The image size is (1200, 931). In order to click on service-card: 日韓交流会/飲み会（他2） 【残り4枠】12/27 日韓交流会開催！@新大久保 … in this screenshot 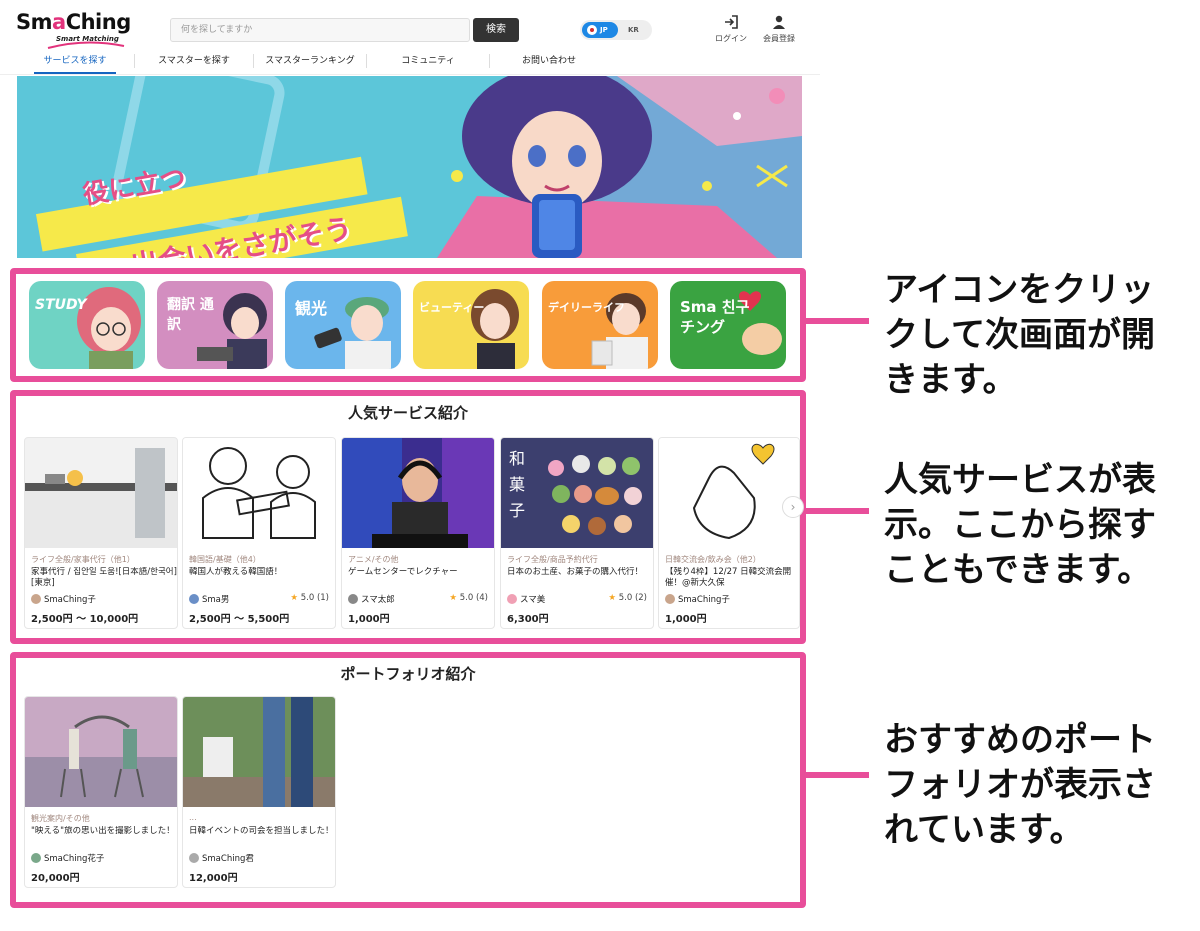, I will do `click(729, 533)`.